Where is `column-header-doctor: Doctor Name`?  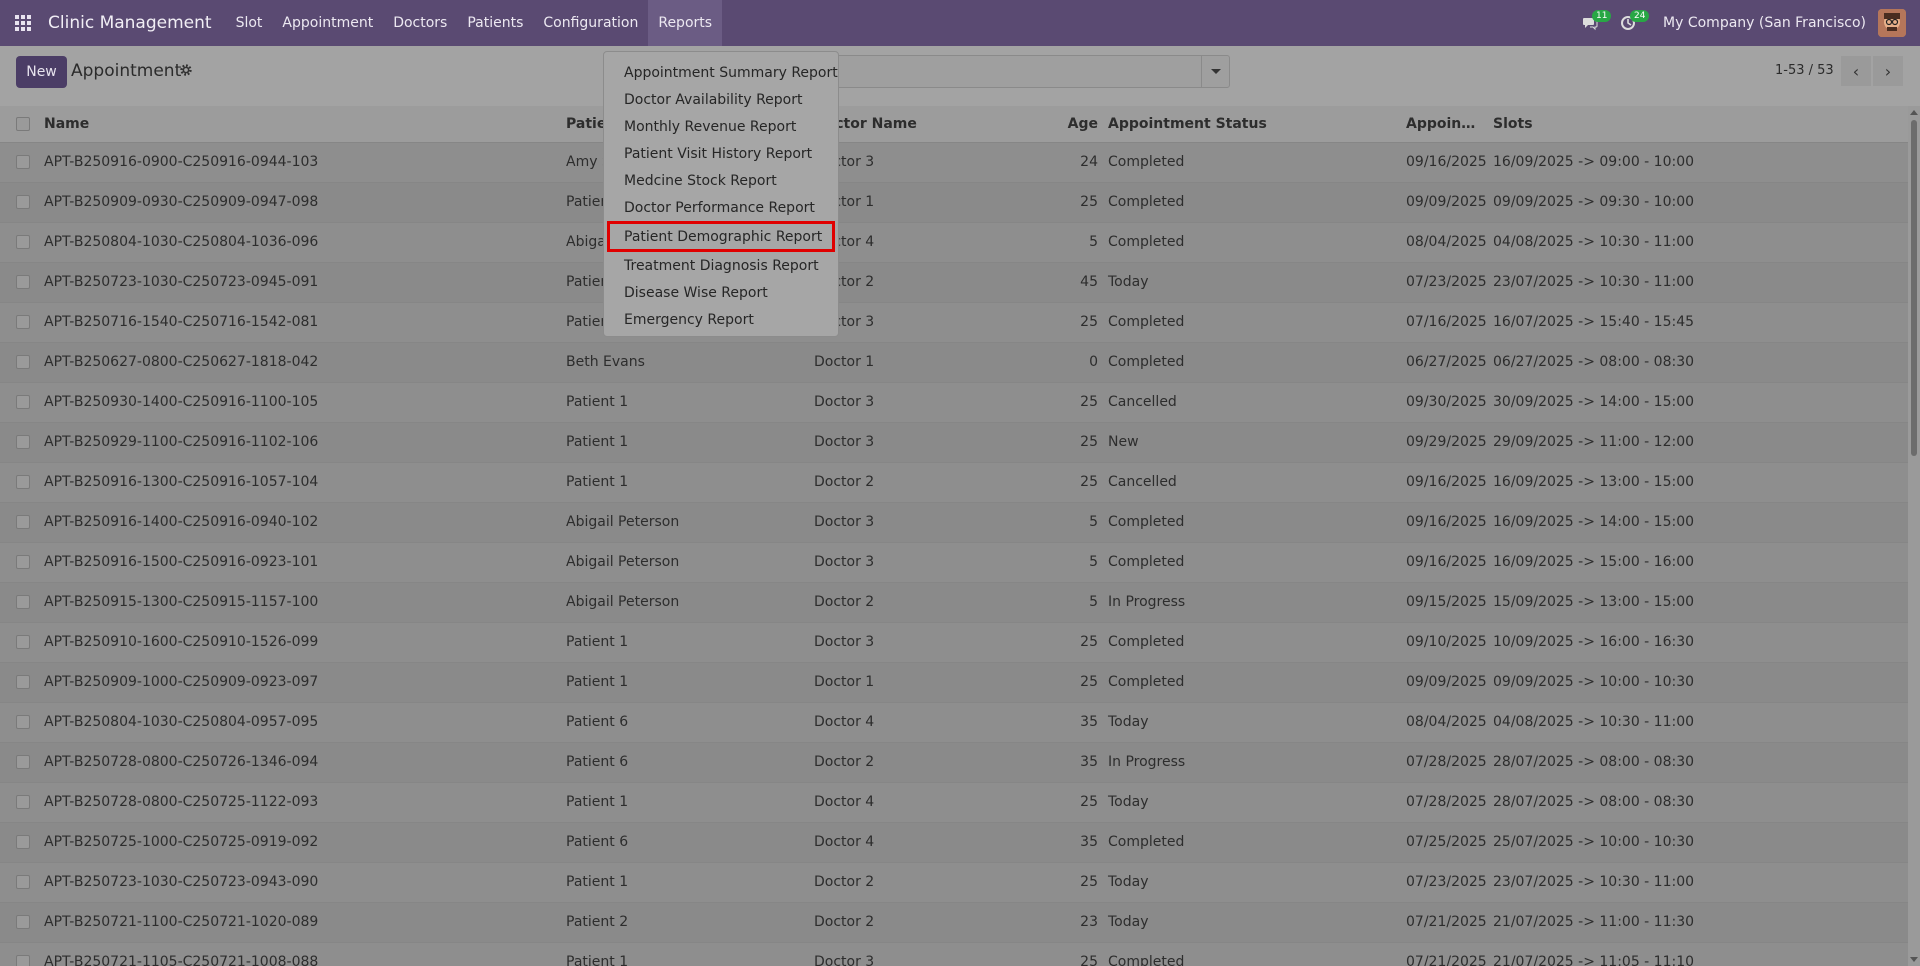
column-header-doctor: Doctor Name is located at coordinates (933, 124).